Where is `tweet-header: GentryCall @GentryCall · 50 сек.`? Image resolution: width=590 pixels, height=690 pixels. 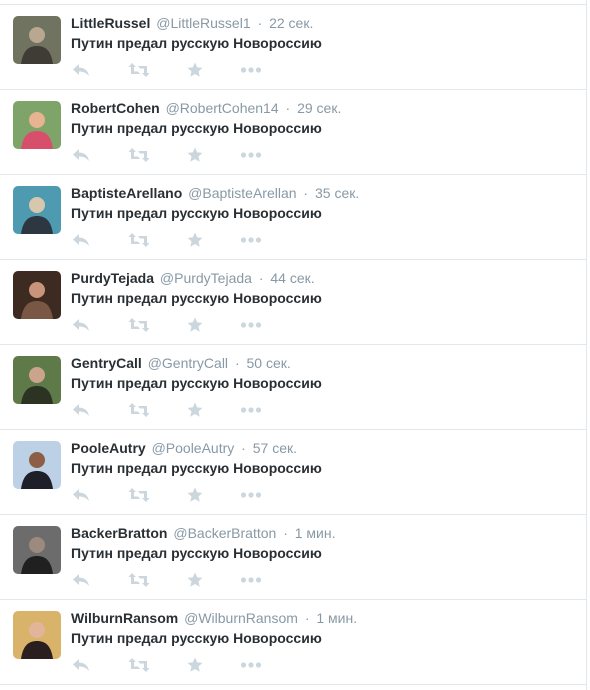
tweet-header: GentryCall @GentryCall · 50 сек. is located at coordinates (181, 363).